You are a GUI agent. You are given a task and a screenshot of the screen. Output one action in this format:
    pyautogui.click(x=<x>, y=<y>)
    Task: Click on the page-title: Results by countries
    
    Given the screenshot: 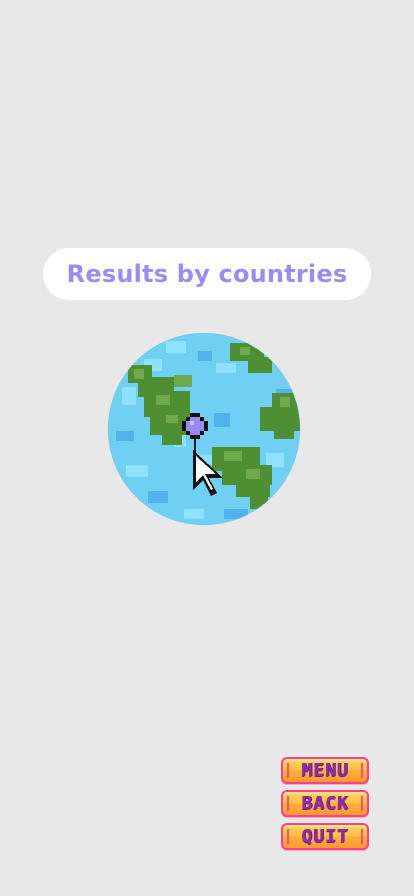 What is the action you would take?
    pyautogui.click(x=207, y=274)
    